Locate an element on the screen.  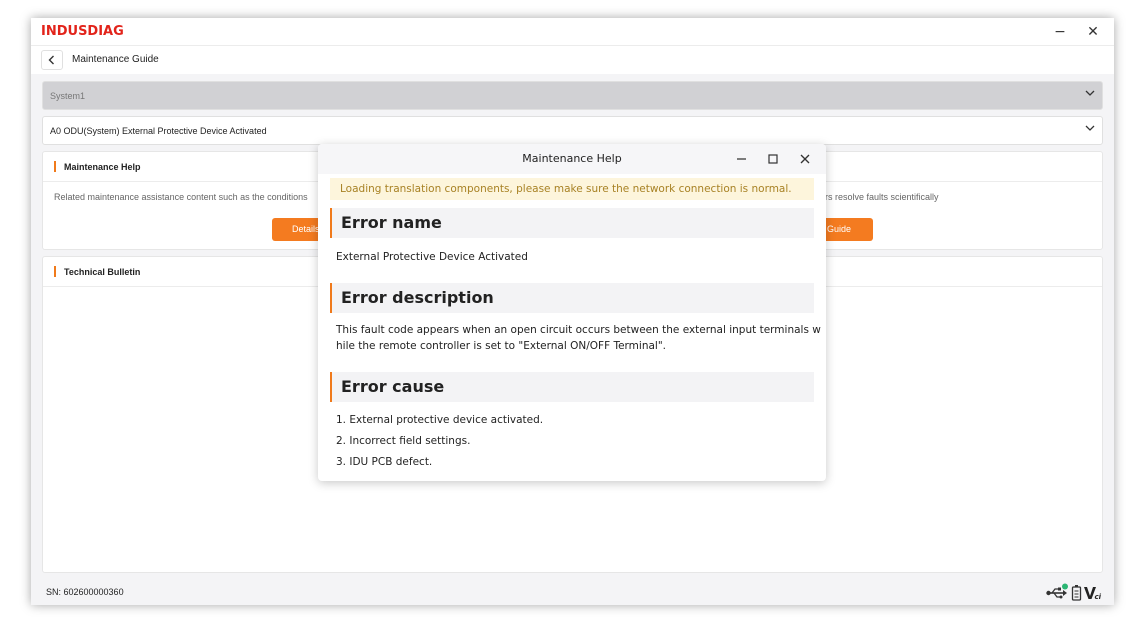
page-title: Maintenance Guide is located at coordinates (115, 59).